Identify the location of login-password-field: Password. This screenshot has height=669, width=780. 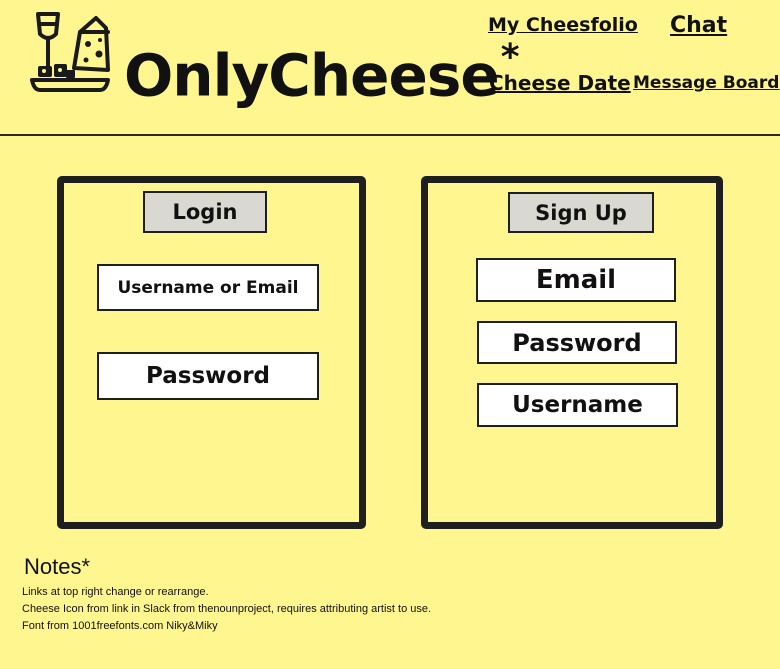
(208, 376).